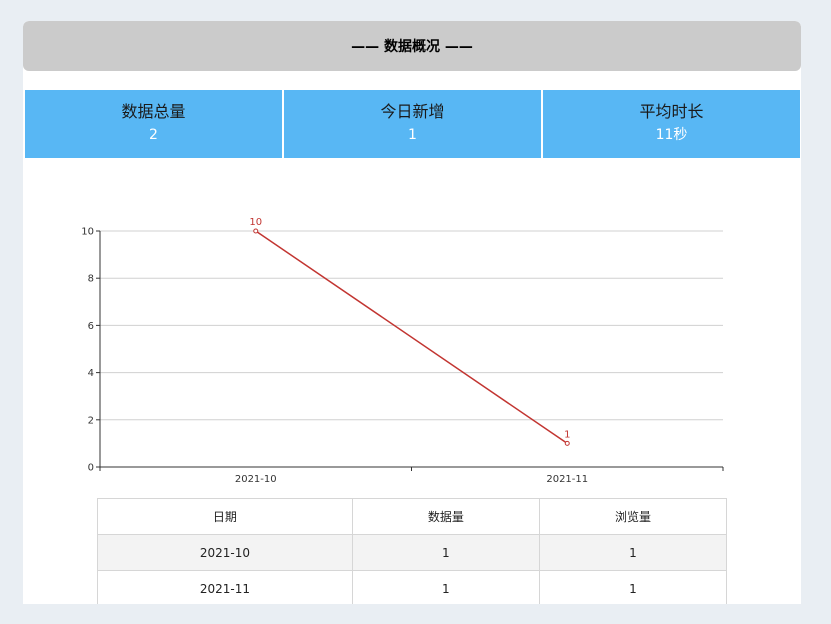 This screenshot has height=624, width=831. I want to click on y-tick-label: 4, so click(91, 373).